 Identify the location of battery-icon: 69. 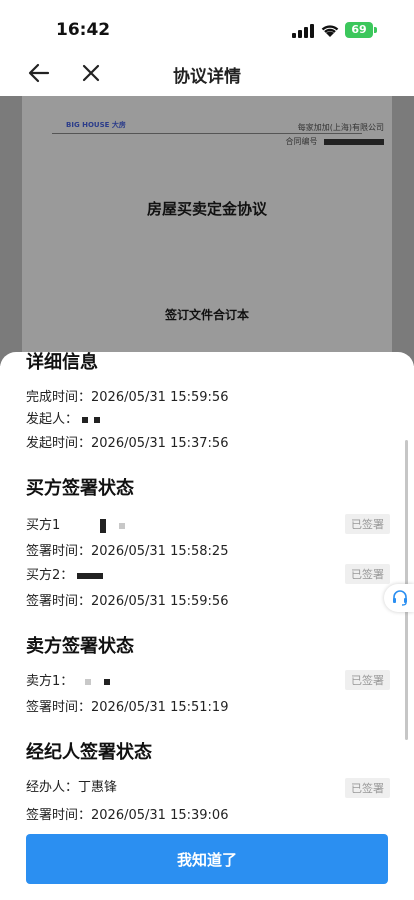
(359, 30).